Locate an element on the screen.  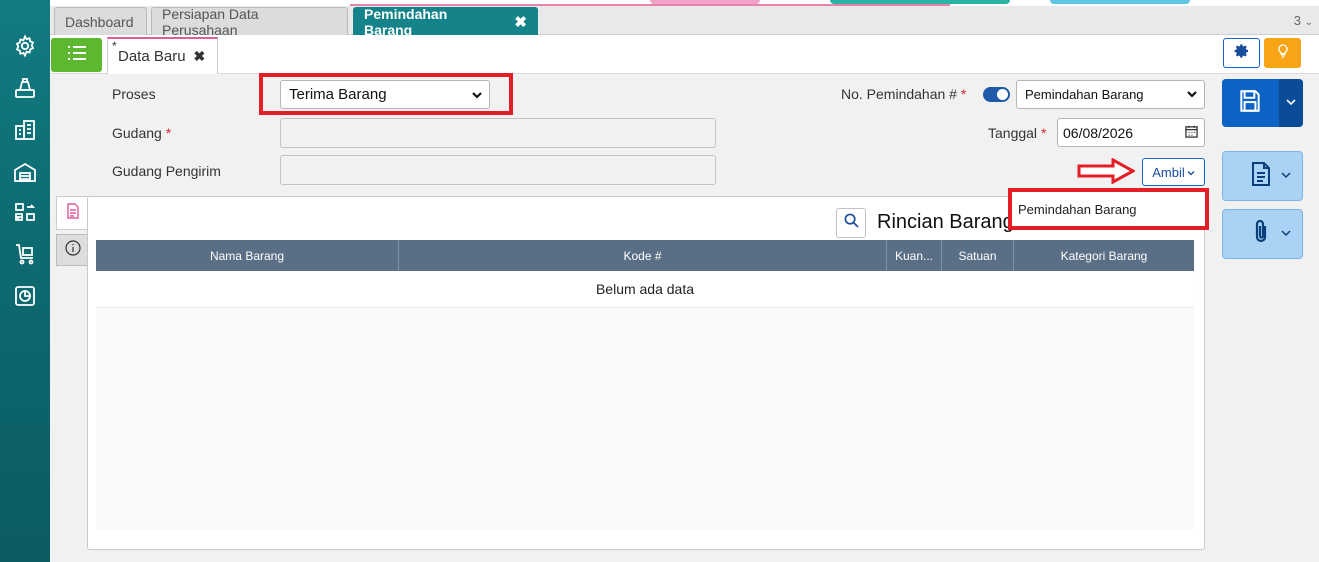
column-header: Kode # is located at coordinates (643, 255).